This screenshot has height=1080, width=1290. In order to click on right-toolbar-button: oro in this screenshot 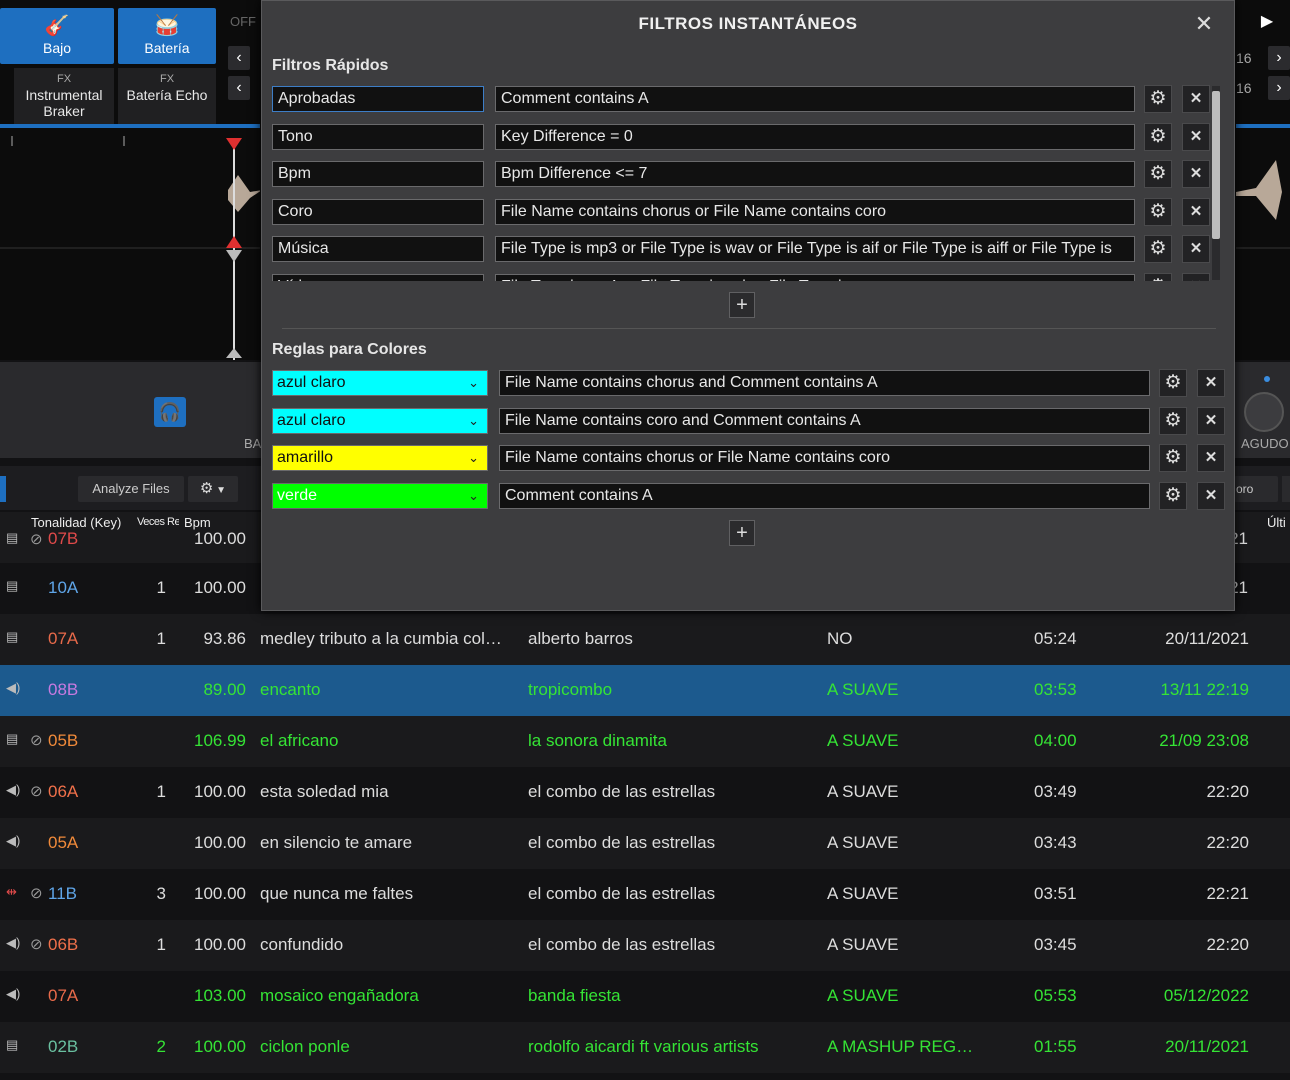, I will do `click(1256, 489)`.